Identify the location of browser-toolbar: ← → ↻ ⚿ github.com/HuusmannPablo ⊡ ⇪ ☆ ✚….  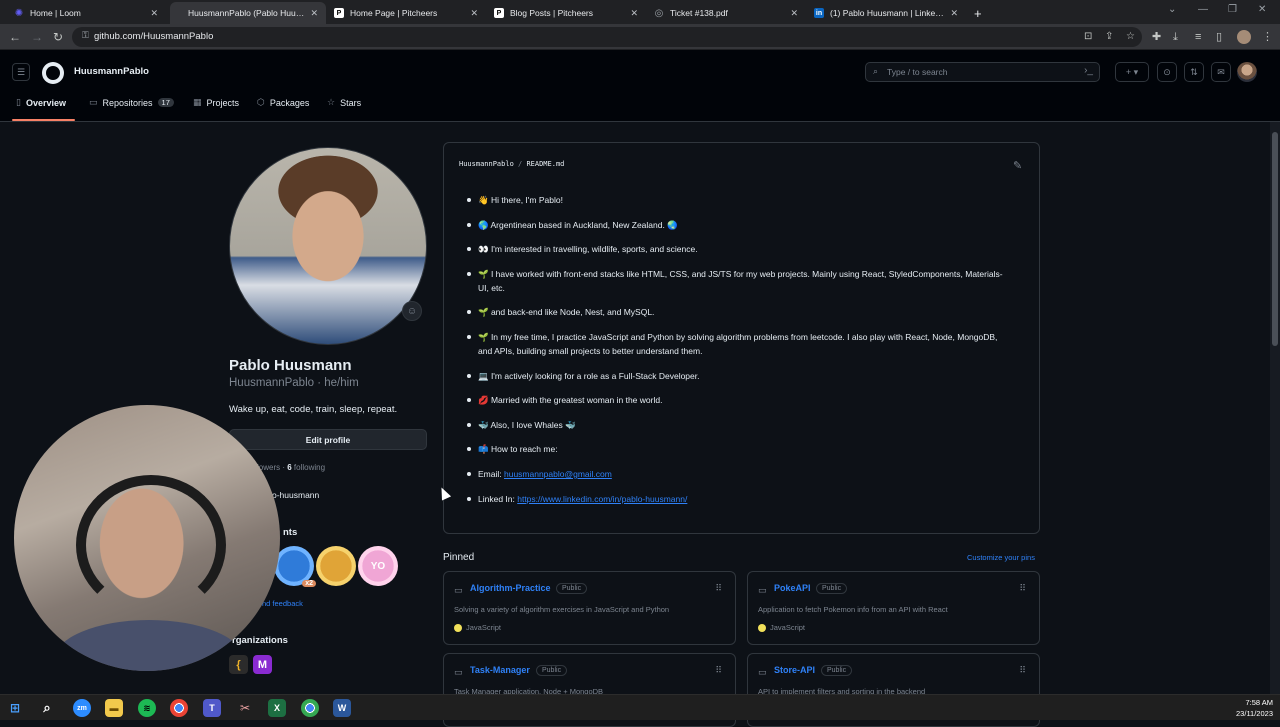
(640, 37).